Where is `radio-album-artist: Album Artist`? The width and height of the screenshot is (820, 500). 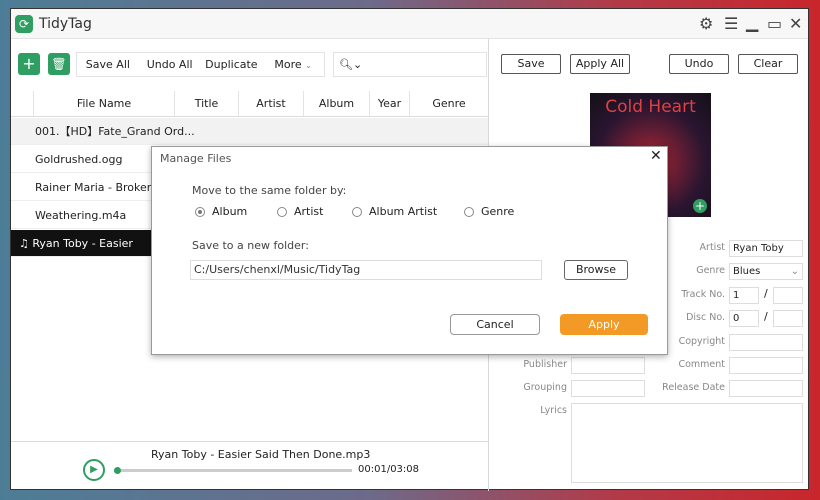
radio-album-artist: Album Artist is located at coordinates (394, 211).